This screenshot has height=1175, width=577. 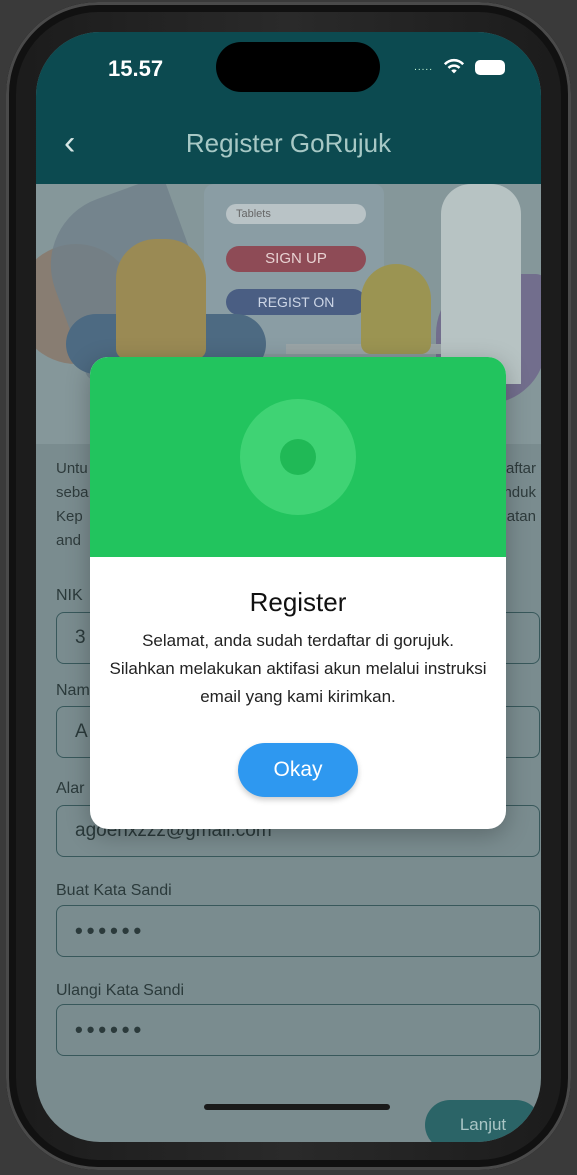 I want to click on dynamic-island, so click(x=298, y=67).